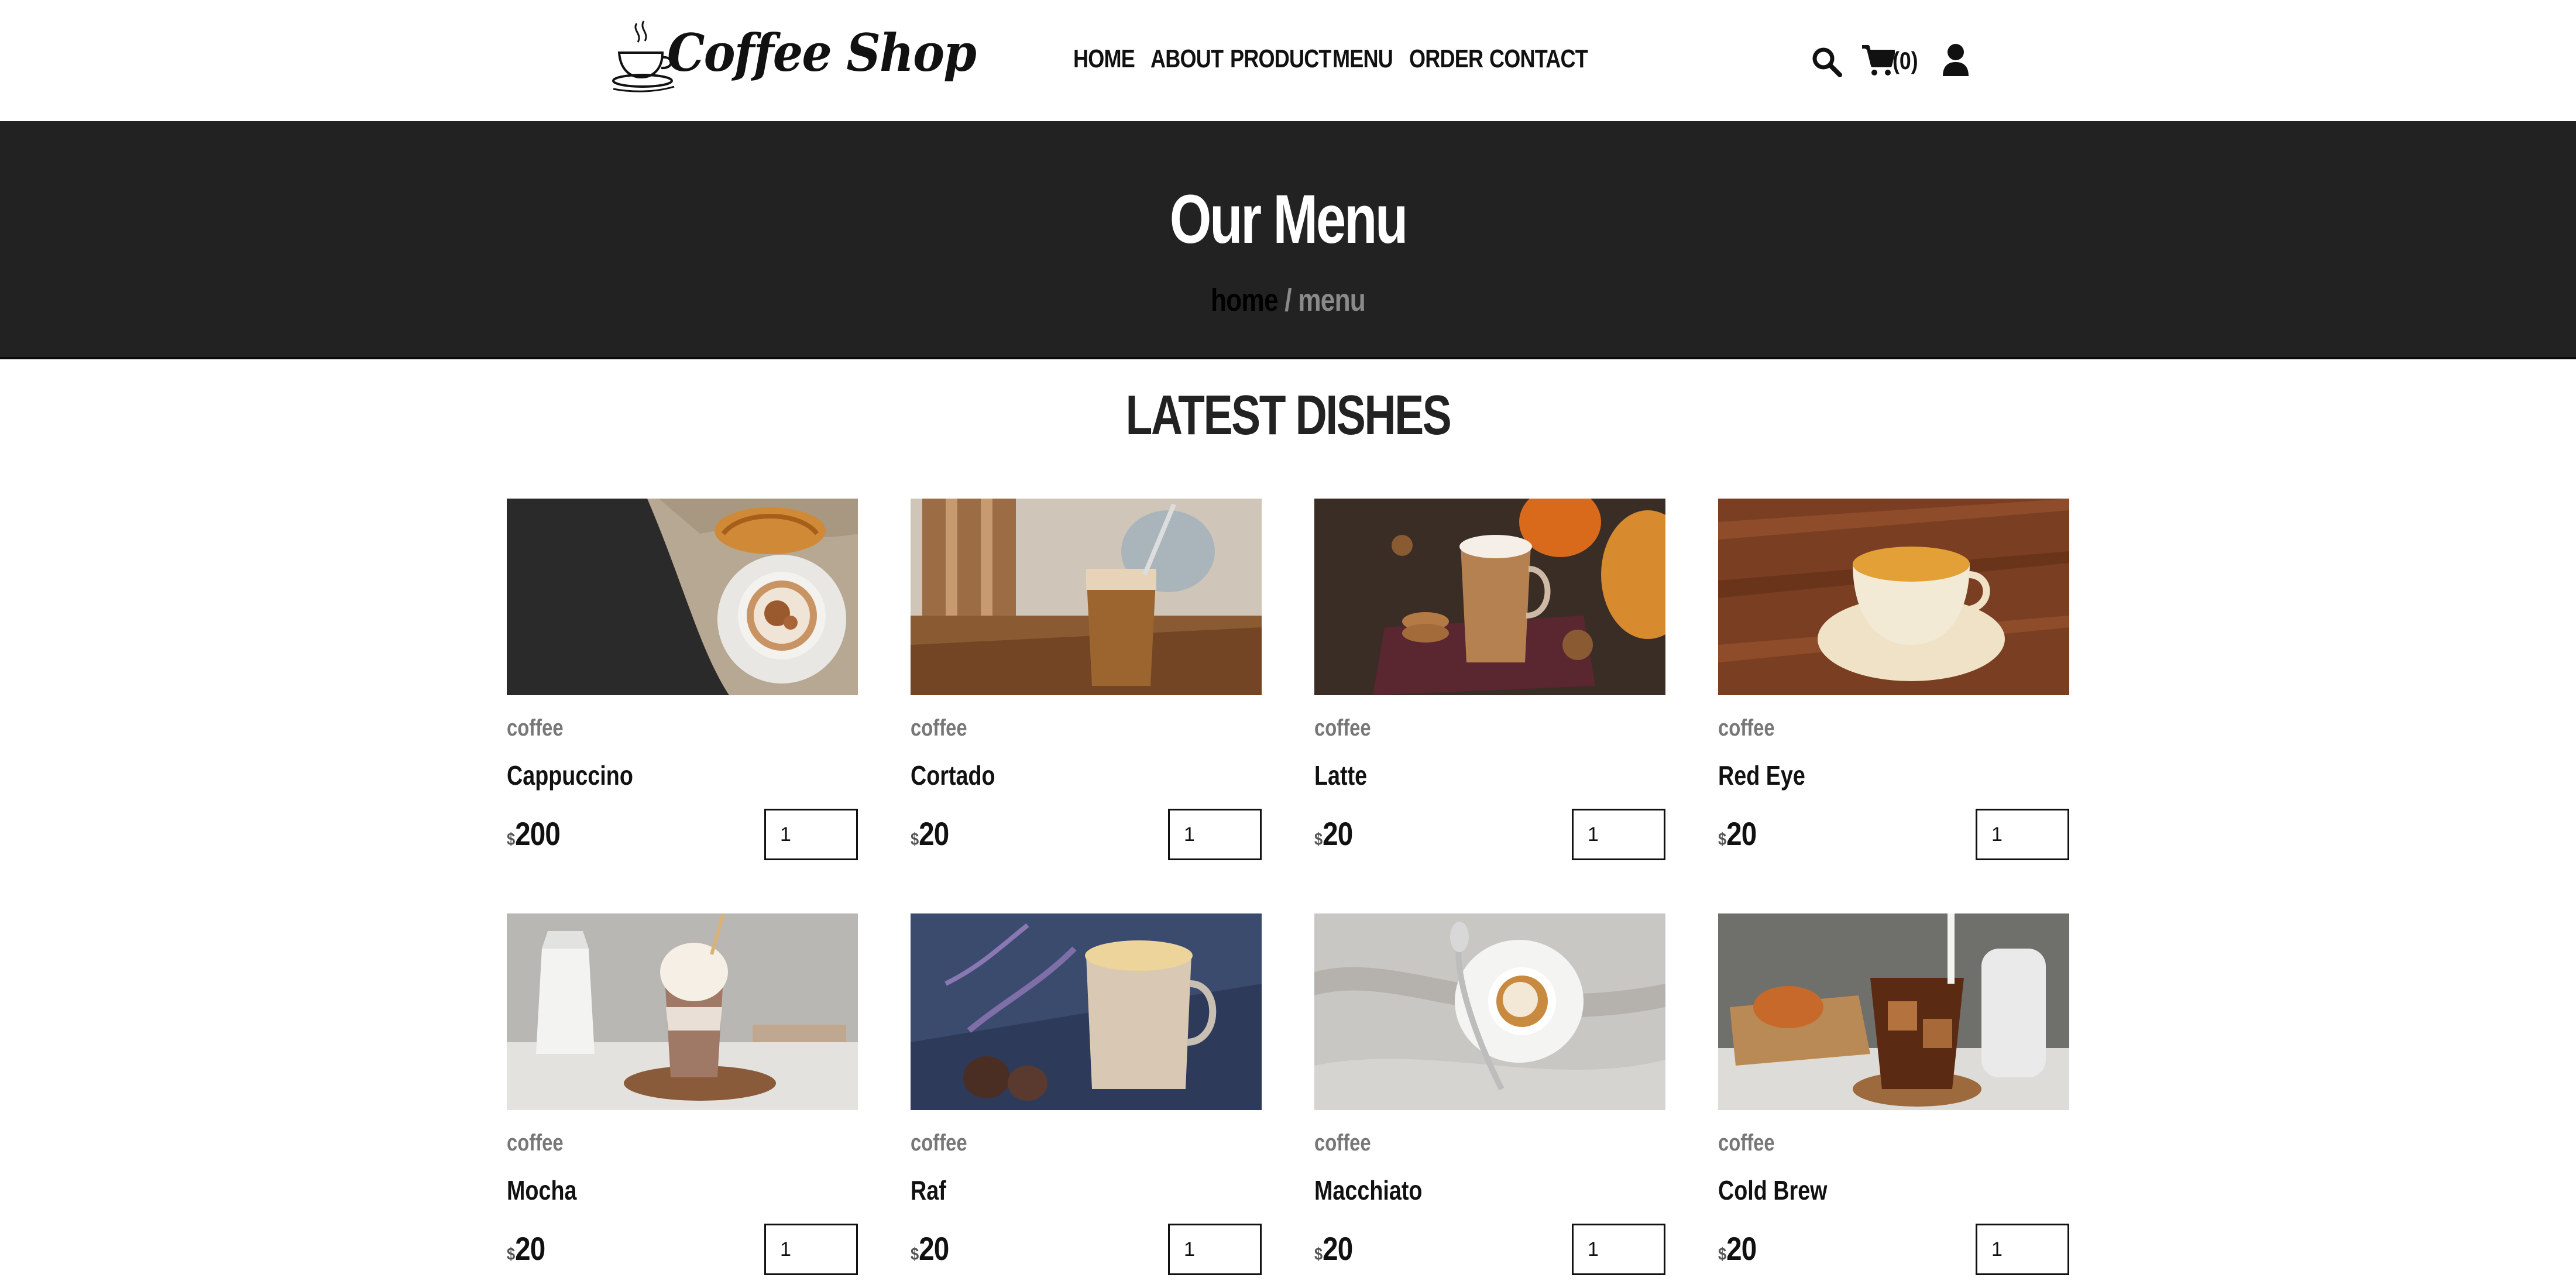 The width and height of the screenshot is (2576, 1288). What do you see at coordinates (570, 775) in the screenshot?
I see `product-name: Cappuccino` at bounding box center [570, 775].